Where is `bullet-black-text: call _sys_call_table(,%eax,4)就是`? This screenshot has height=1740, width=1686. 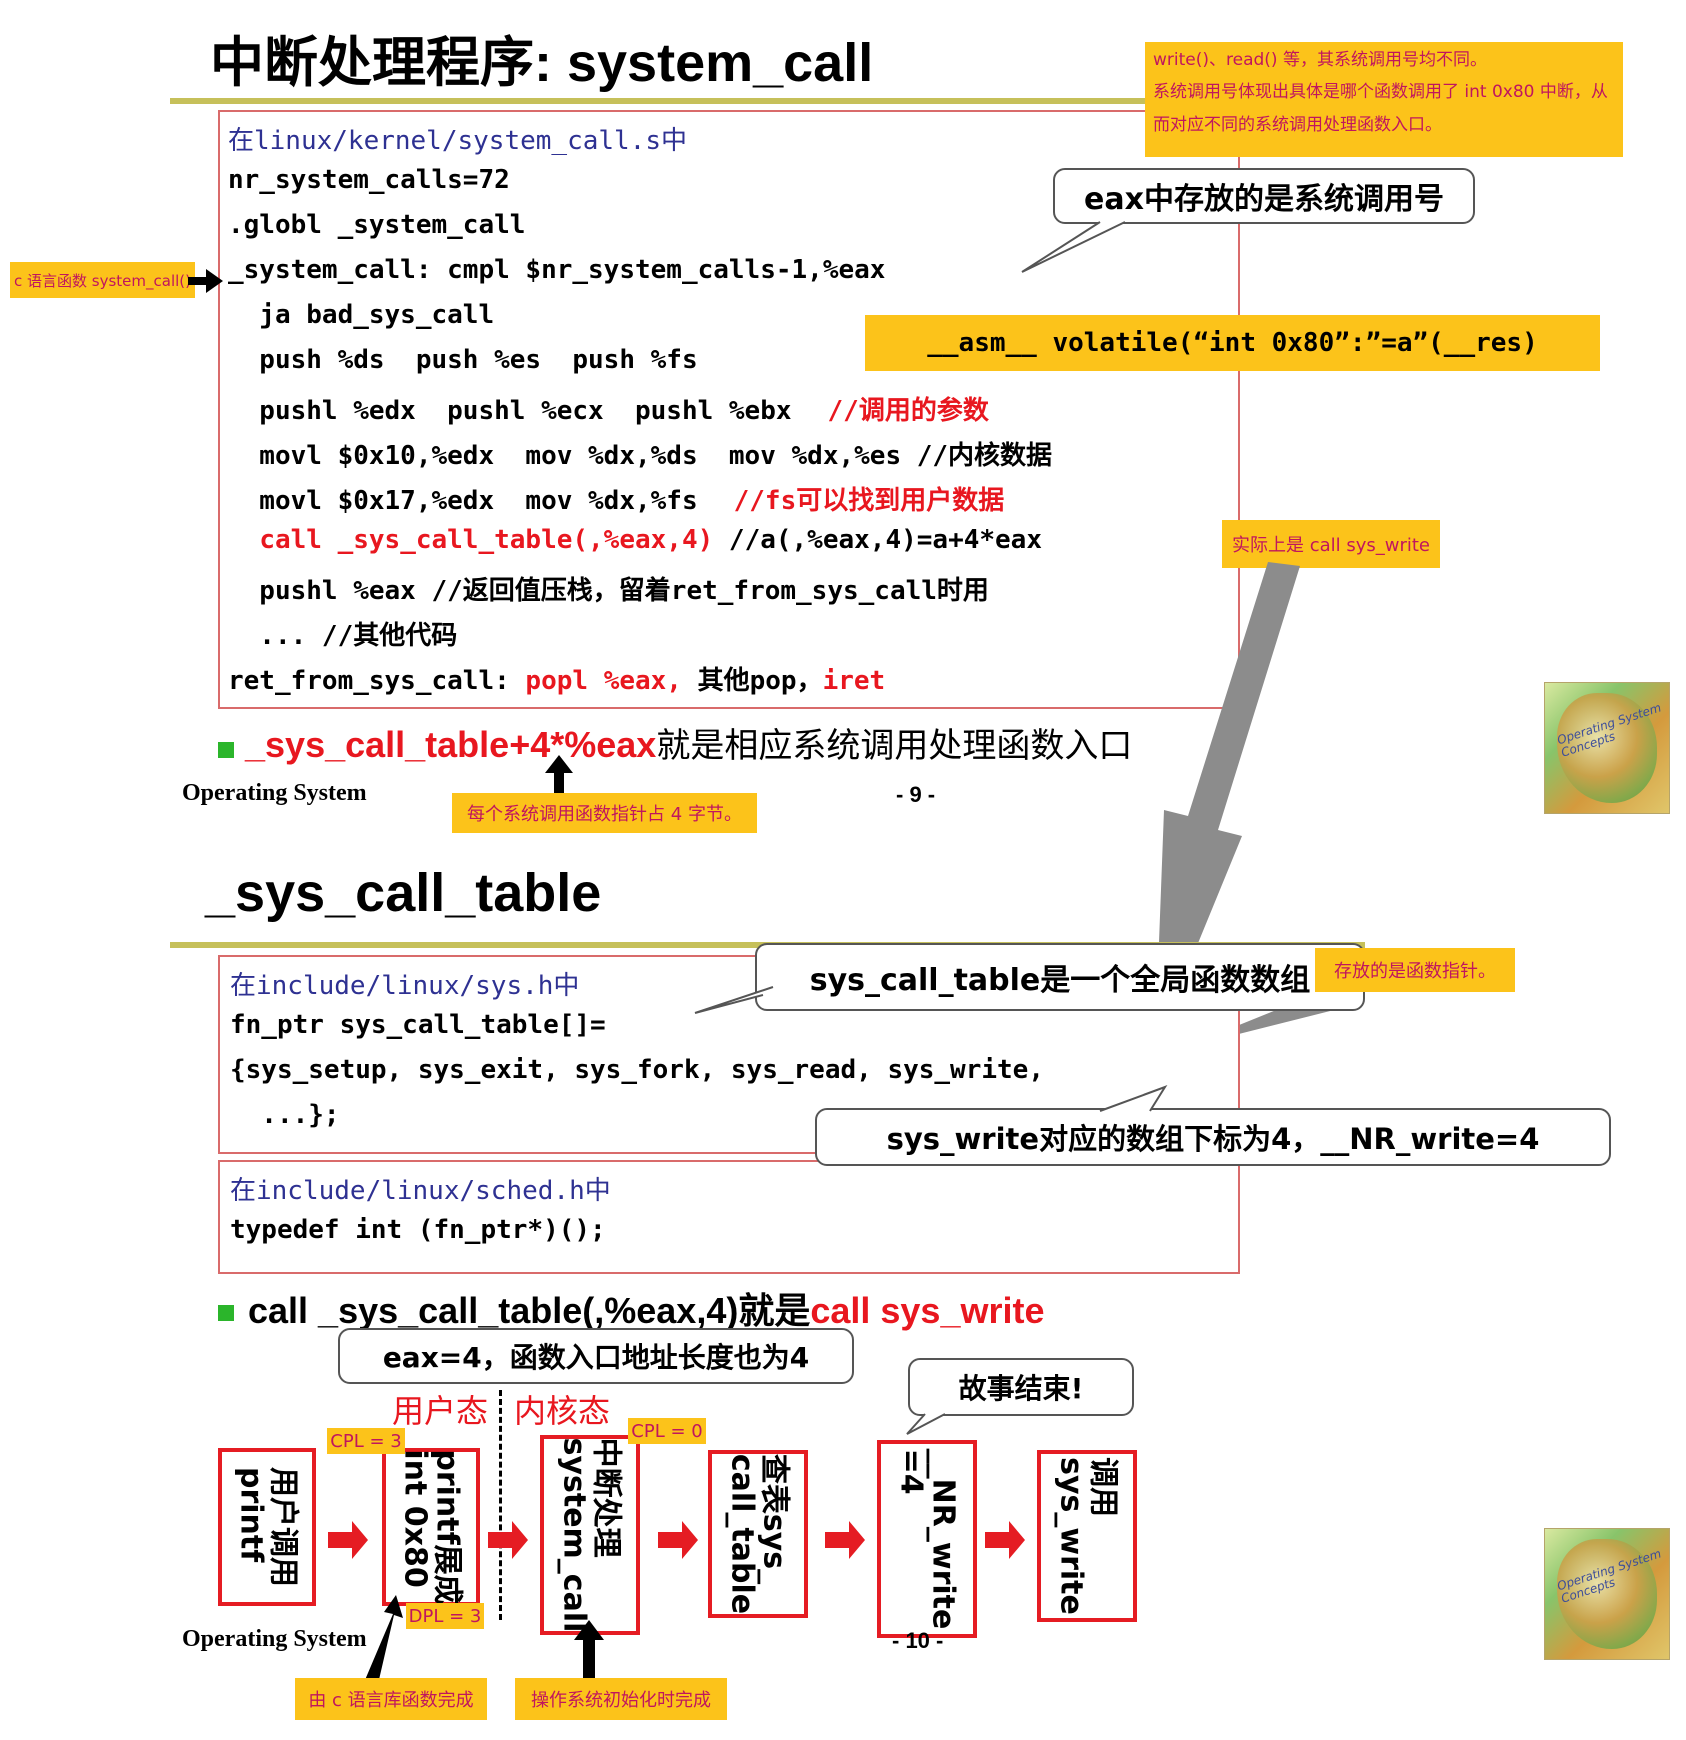 bullet-black-text: call _sys_call_table(,%eax,4)就是 is located at coordinates (529, 1310).